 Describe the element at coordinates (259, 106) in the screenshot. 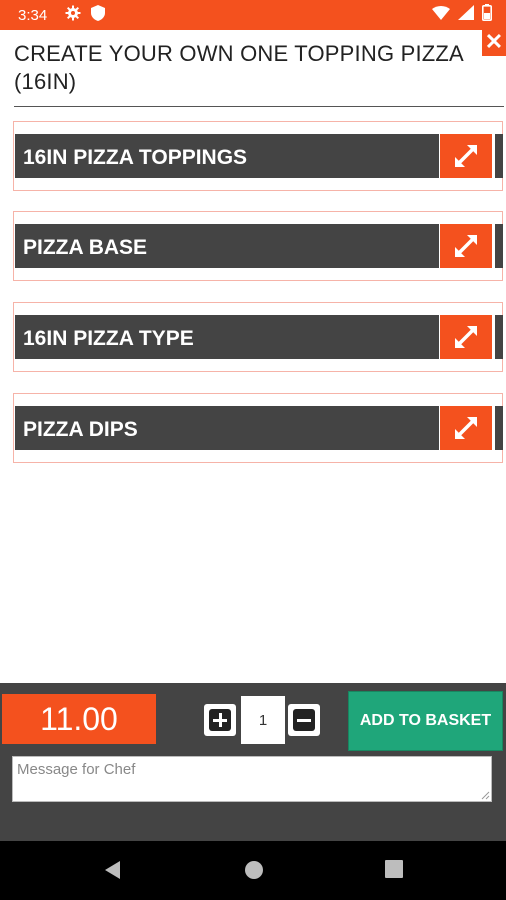

I see `title-divider` at that location.